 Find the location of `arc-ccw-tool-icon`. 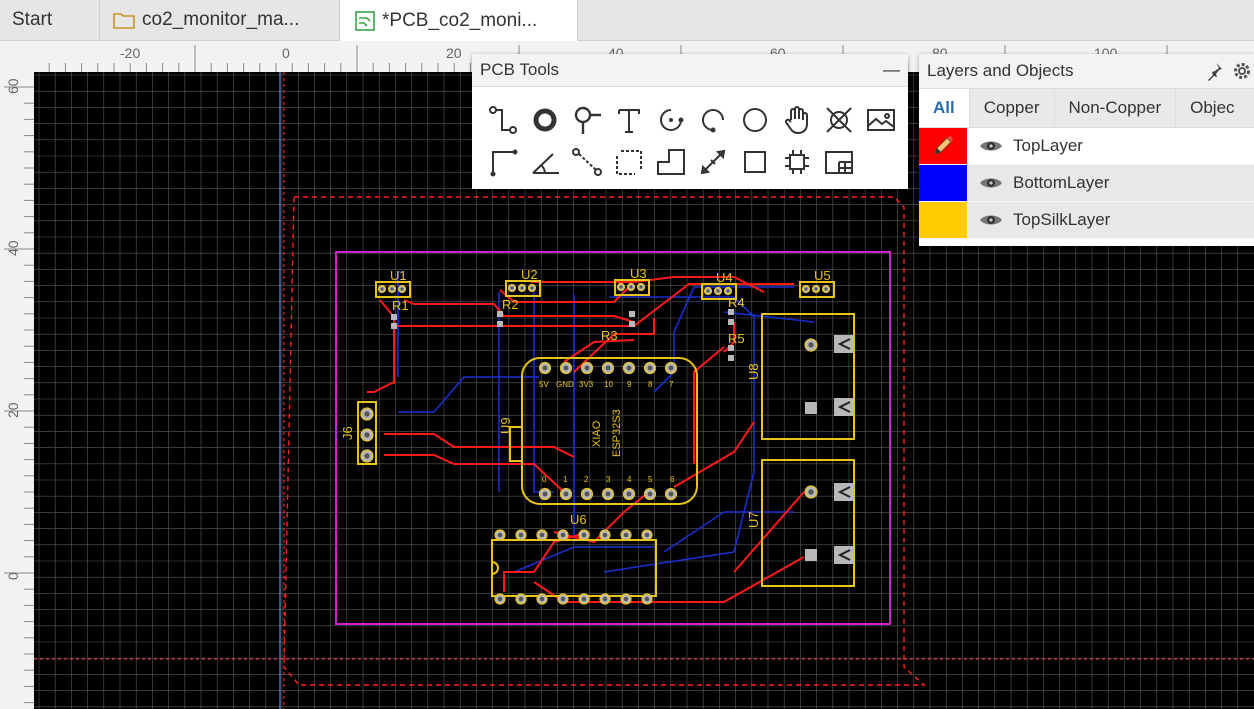

arc-ccw-tool-icon is located at coordinates (713, 120).